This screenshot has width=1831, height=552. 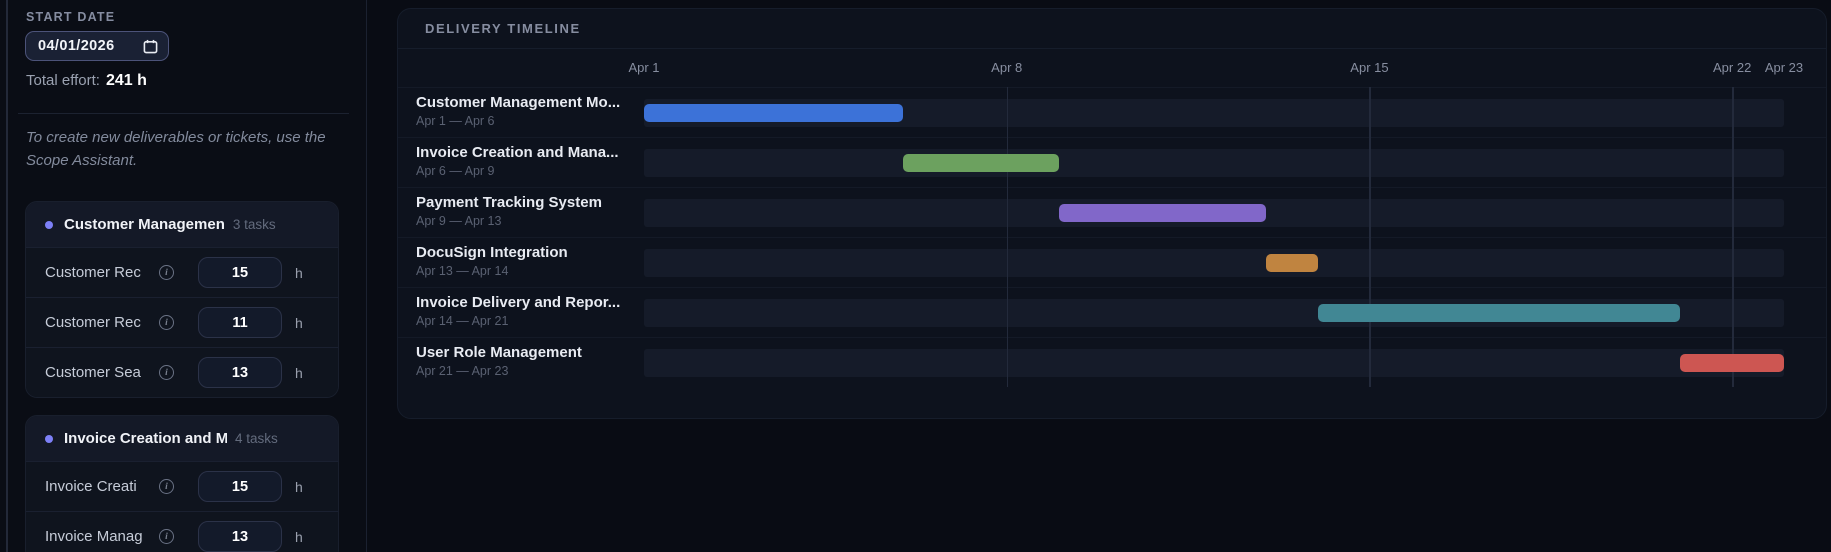 I want to click on gantt-row-title: User Role Management, so click(x=499, y=352).